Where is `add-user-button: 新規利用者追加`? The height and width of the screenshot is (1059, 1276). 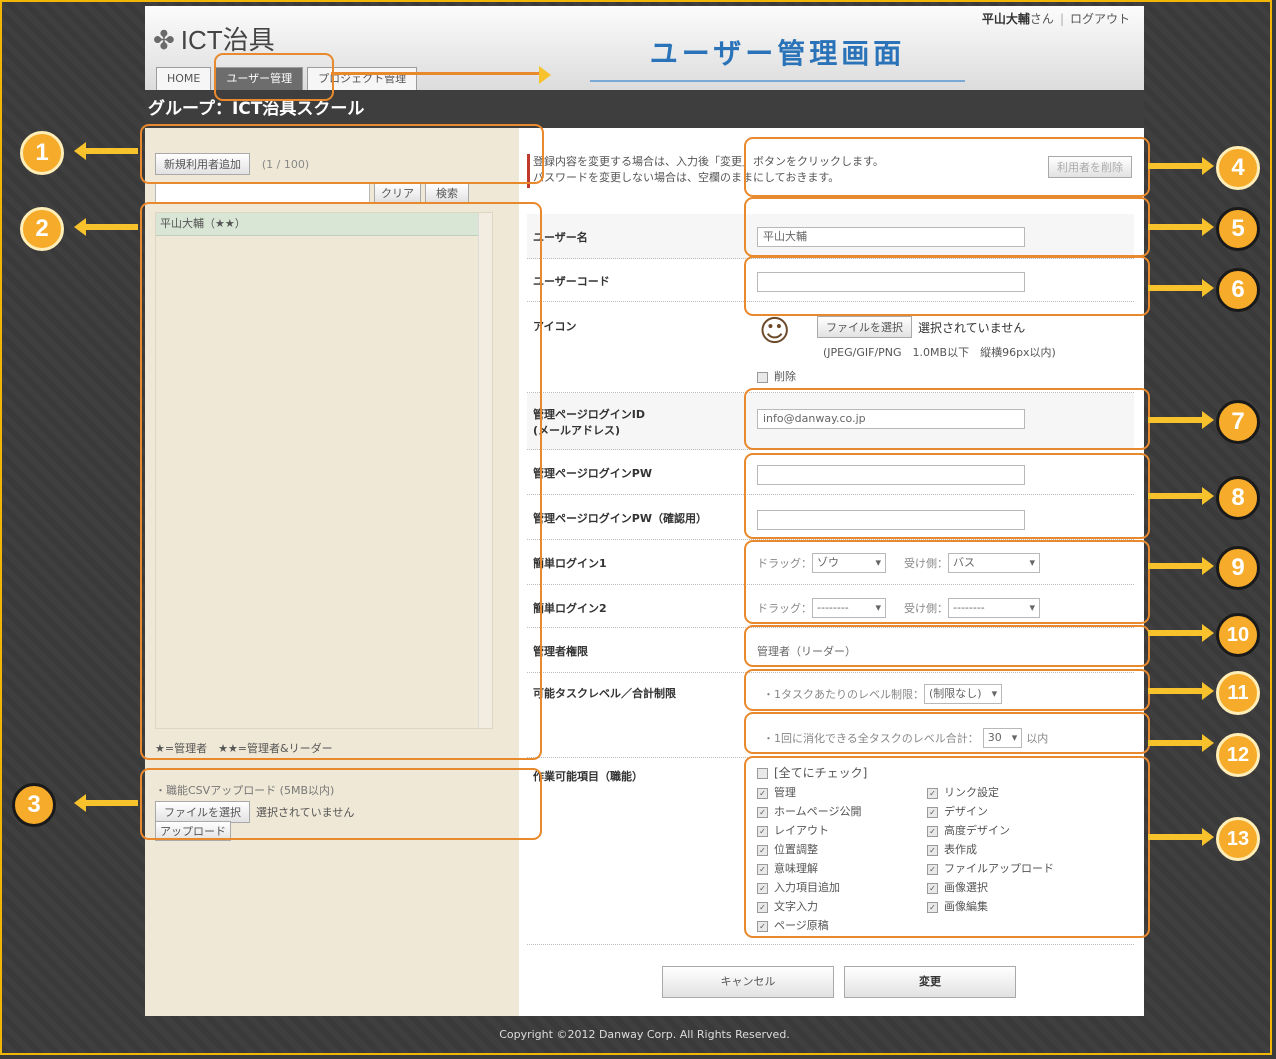 add-user-button: 新規利用者追加 is located at coordinates (202, 164).